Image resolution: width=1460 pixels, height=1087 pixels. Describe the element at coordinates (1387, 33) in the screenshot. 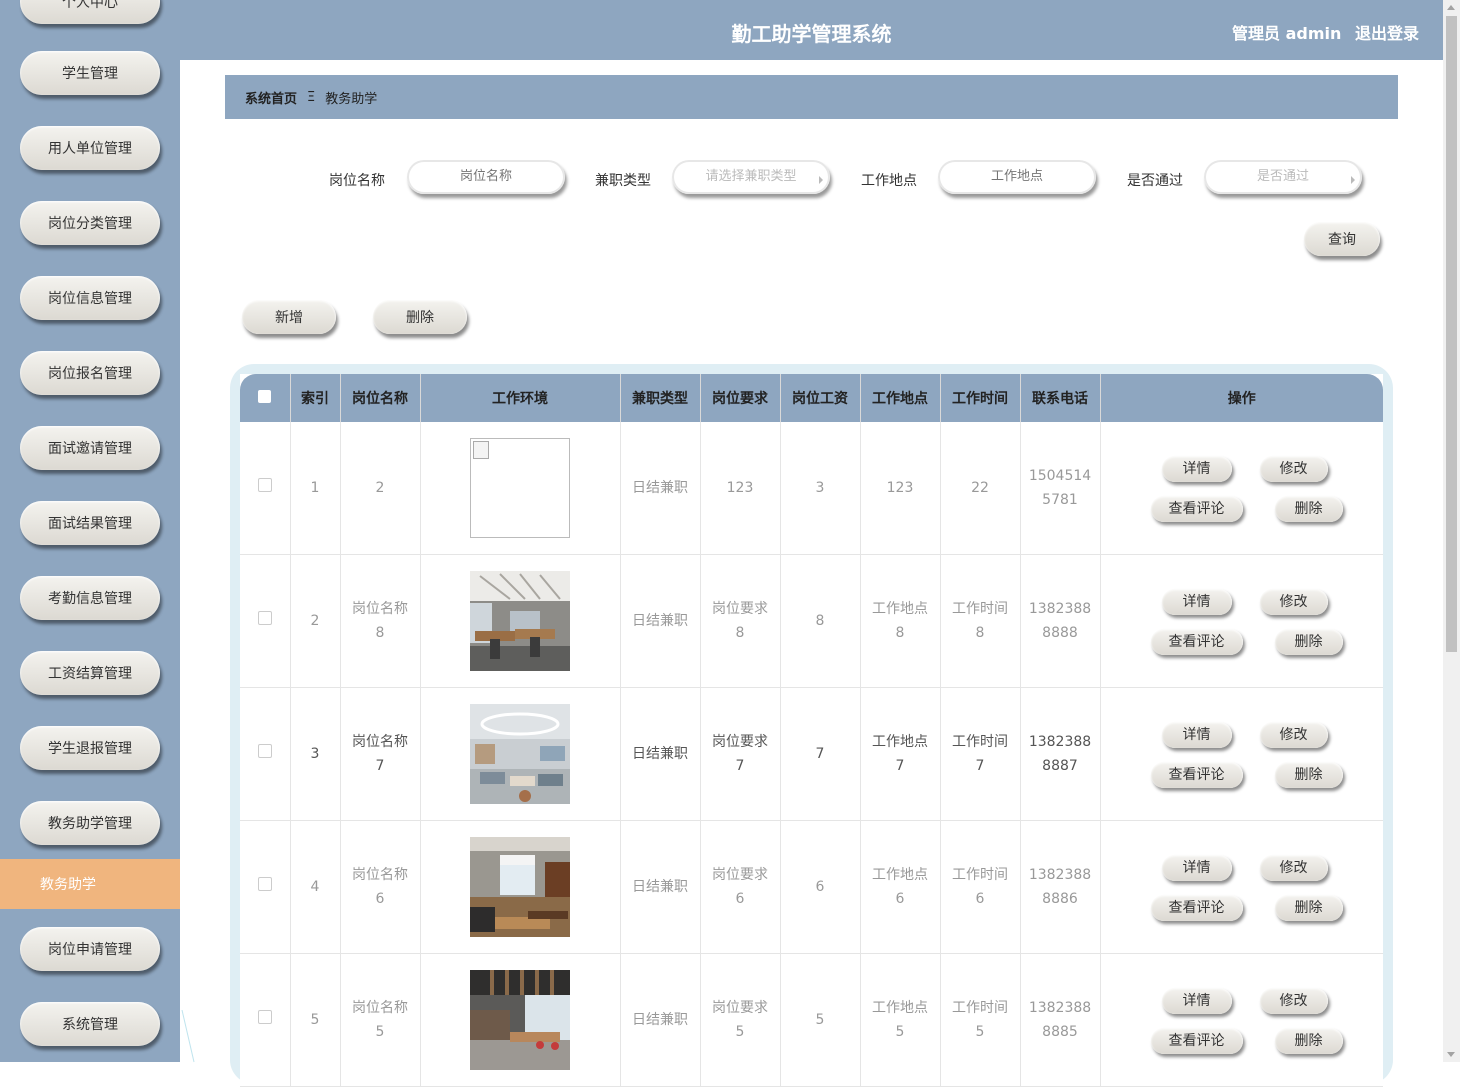

I see `logout-link: 退出登录` at that location.